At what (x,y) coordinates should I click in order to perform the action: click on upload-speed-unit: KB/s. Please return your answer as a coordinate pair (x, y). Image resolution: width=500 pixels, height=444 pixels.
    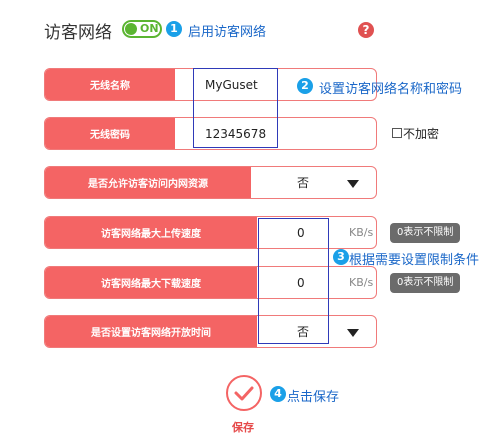
    Looking at the image, I should click on (361, 232).